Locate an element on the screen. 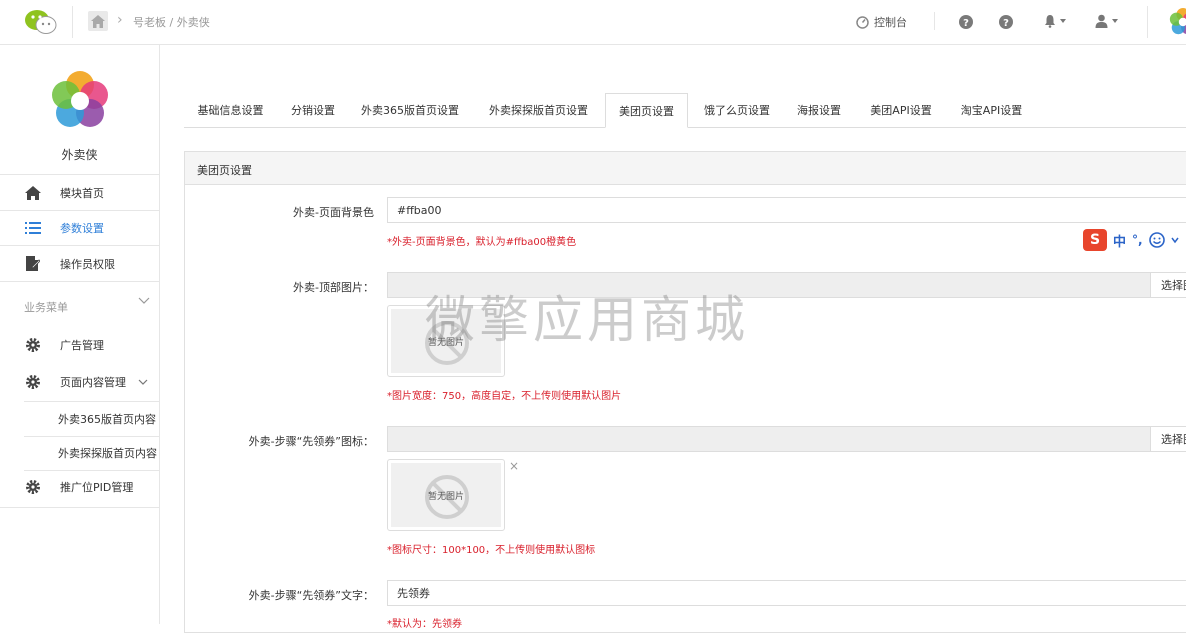 This screenshot has width=1186, height=633. tab-tantan-home: 外卖探探版首页设置 is located at coordinates (538, 110).